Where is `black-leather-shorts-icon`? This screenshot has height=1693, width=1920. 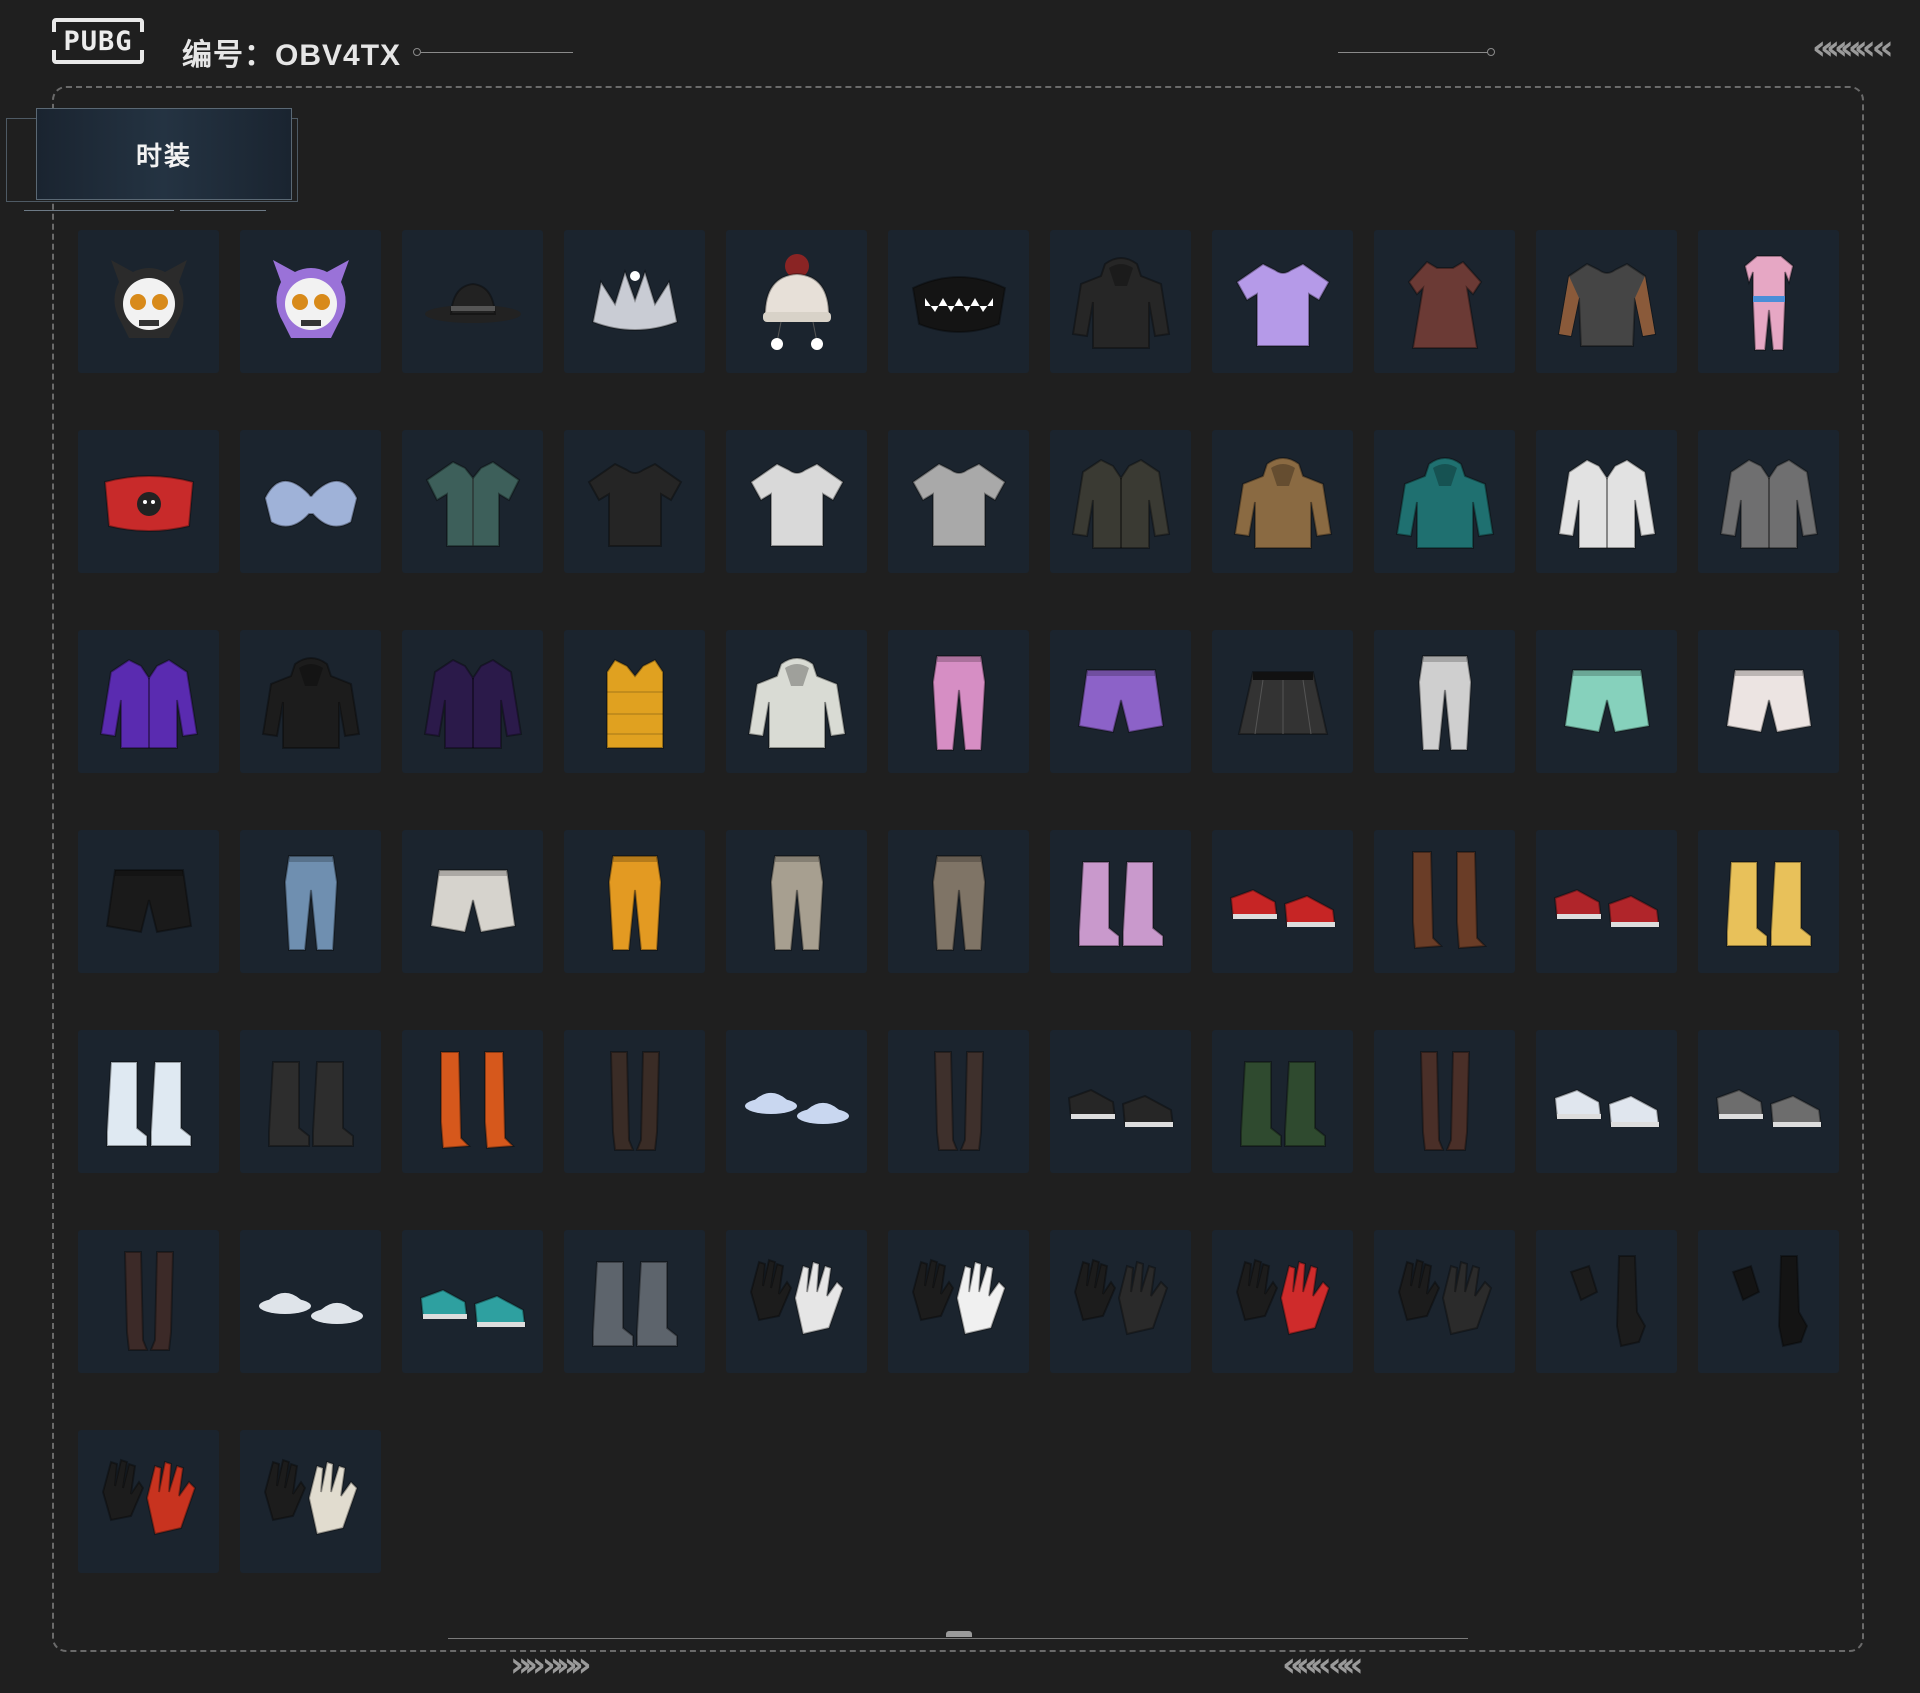
black-leather-shorts-icon is located at coordinates (148, 900).